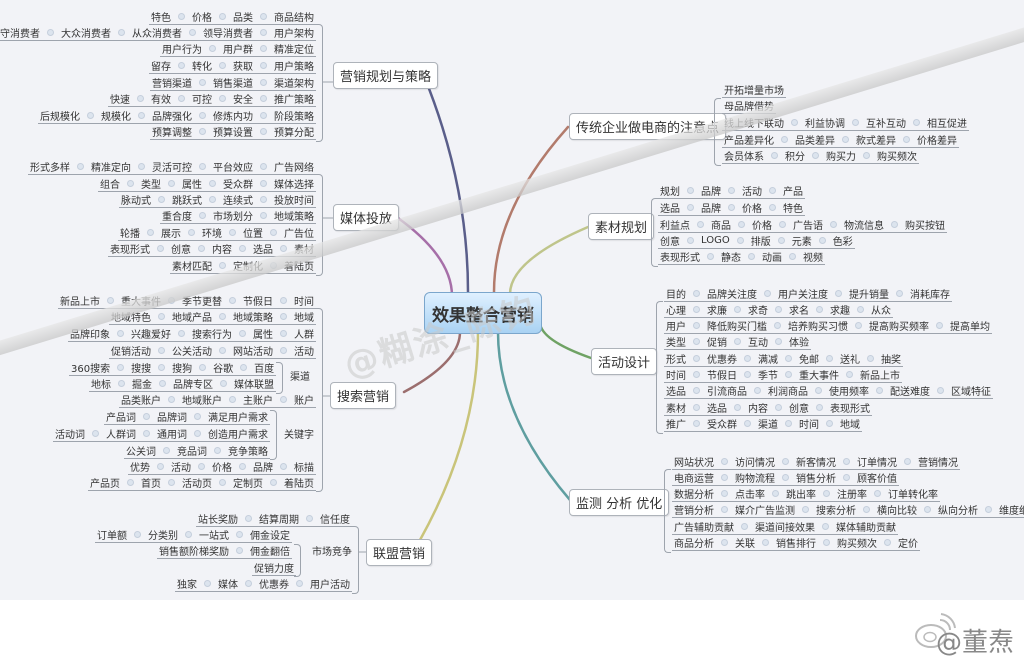 The image size is (1024, 666). Describe the element at coordinates (172, 82) in the screenshot. I see `subtopic-item: 营销渠道` at that location.